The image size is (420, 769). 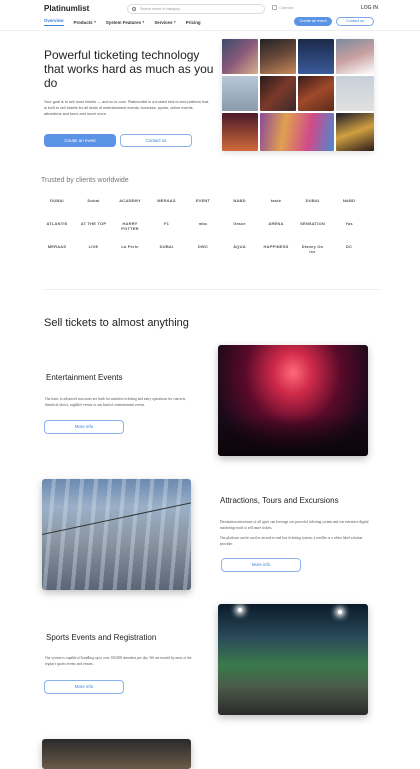 I want to click on contact-us-button: Contact us, so click(x=156, y=140).